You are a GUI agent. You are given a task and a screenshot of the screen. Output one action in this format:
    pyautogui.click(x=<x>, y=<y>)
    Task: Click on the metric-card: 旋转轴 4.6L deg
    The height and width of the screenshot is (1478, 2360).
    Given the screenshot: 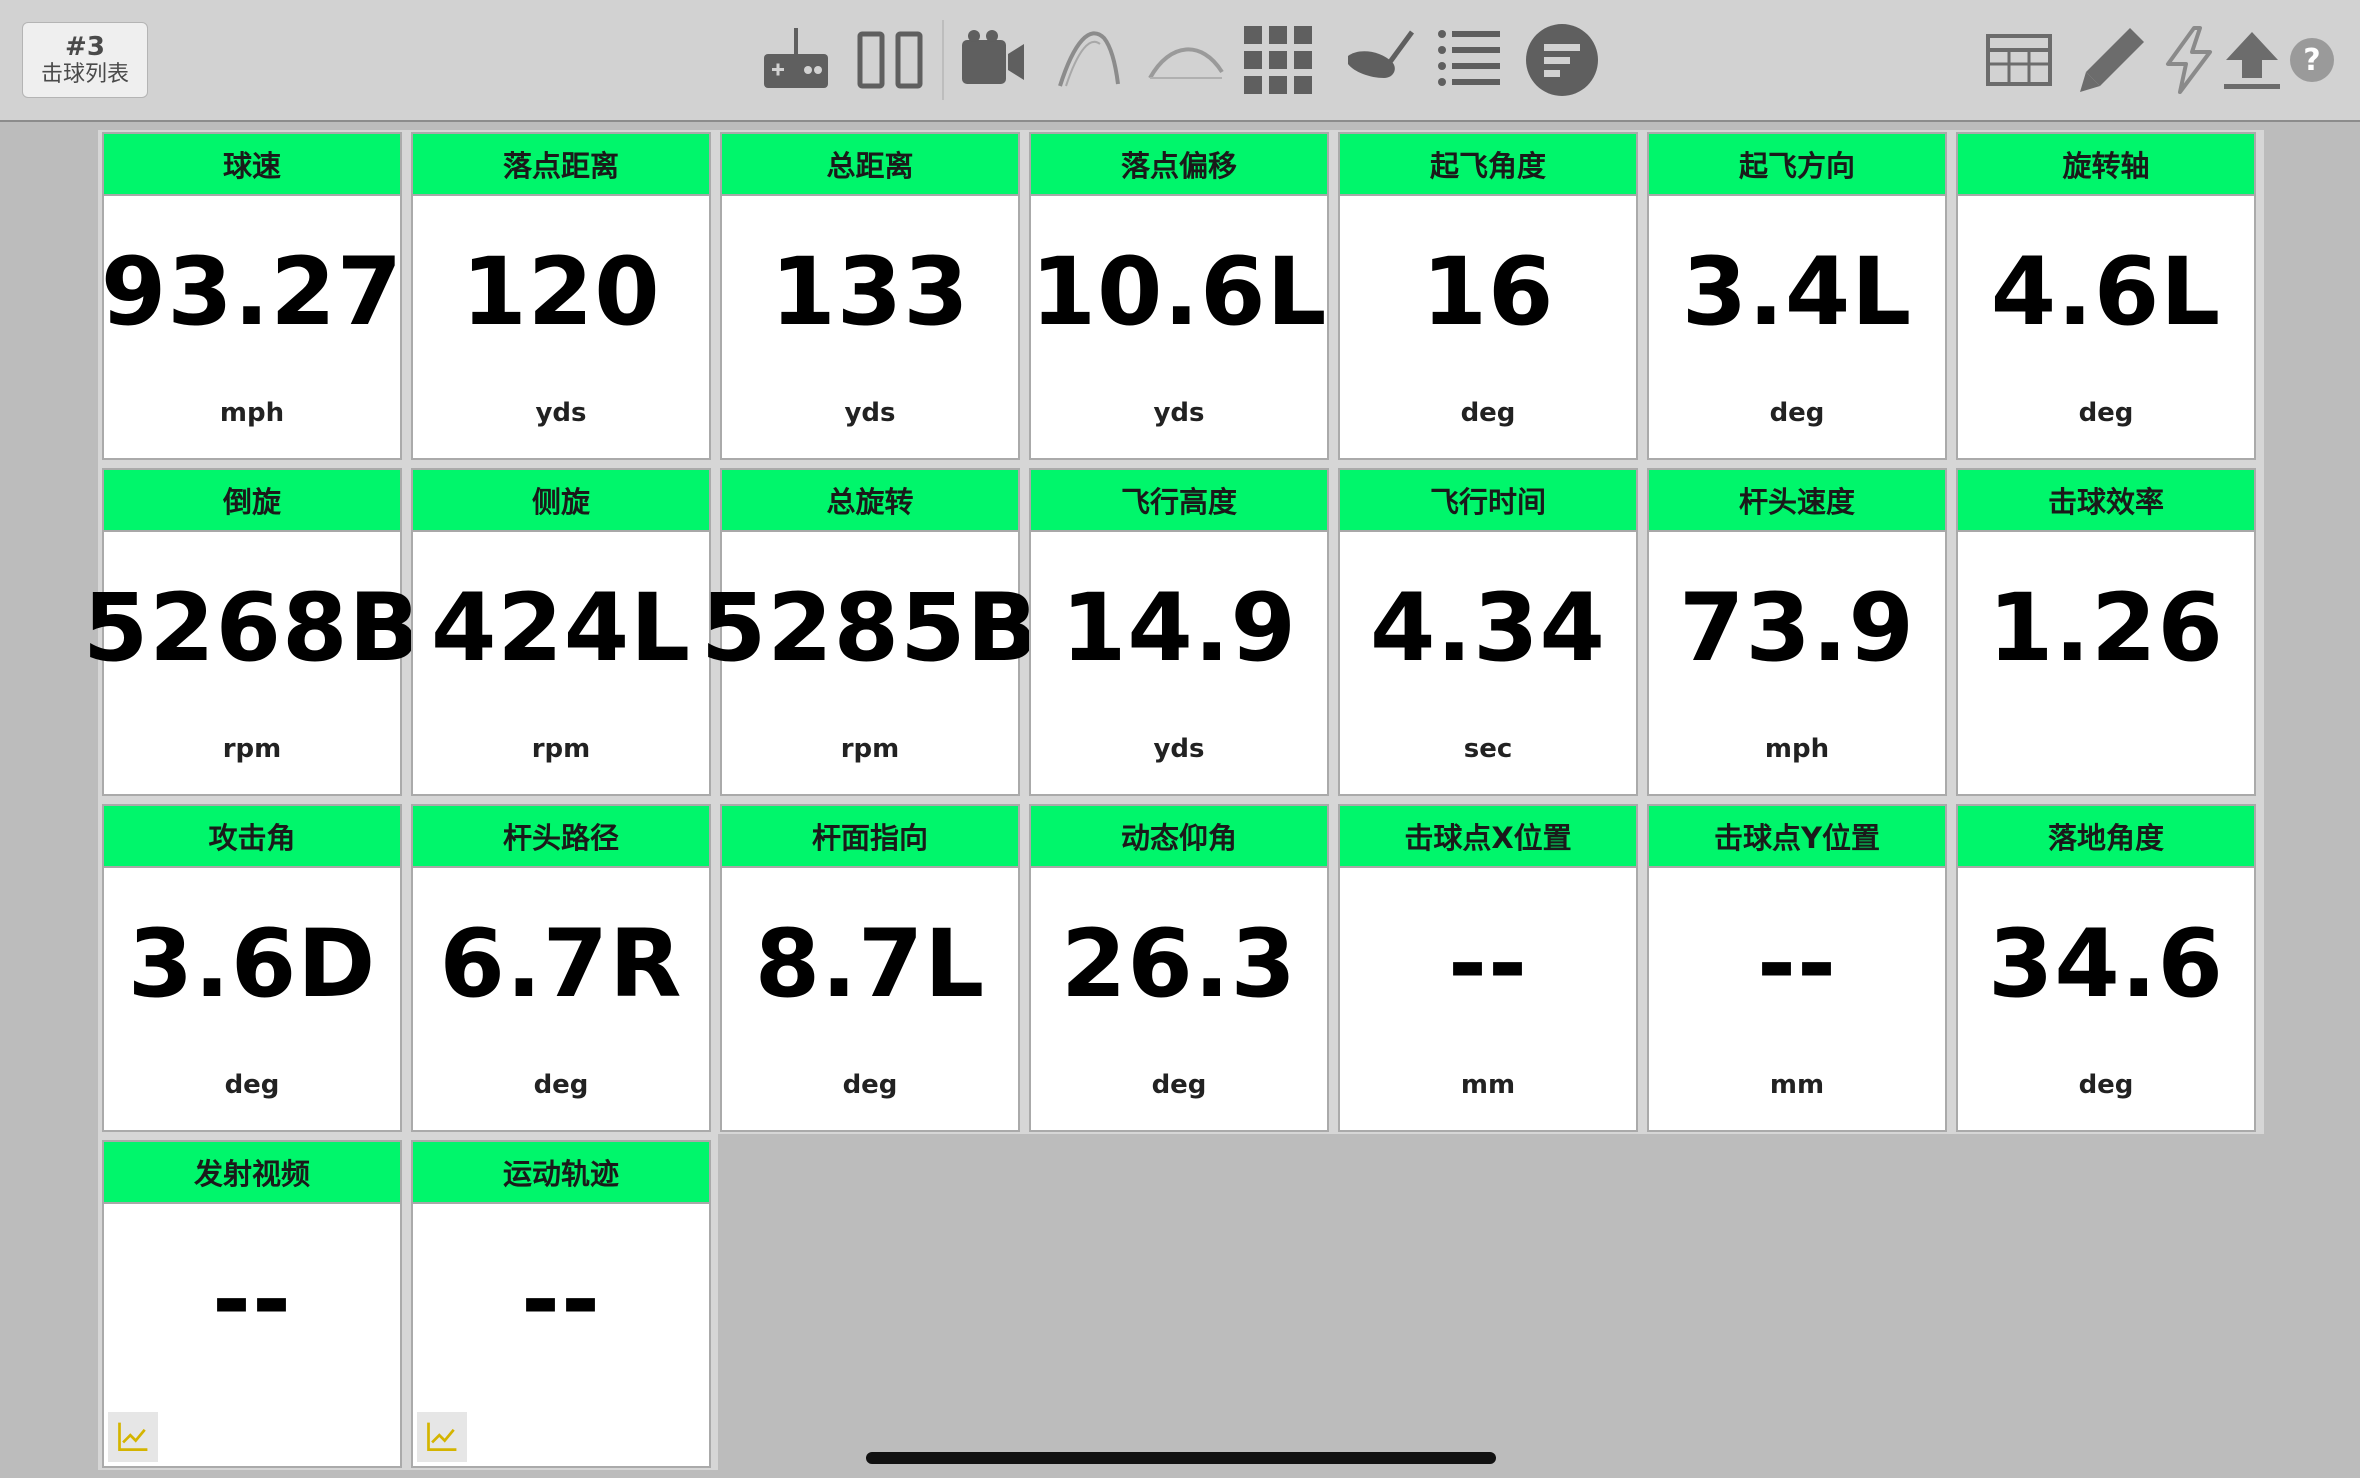 What is the action you would take?
    pyautogui.click(x=2106, y=296)
    